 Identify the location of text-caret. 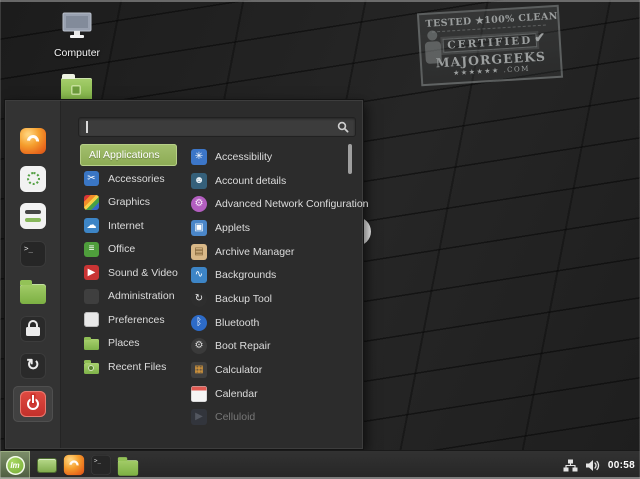
(87, 127).